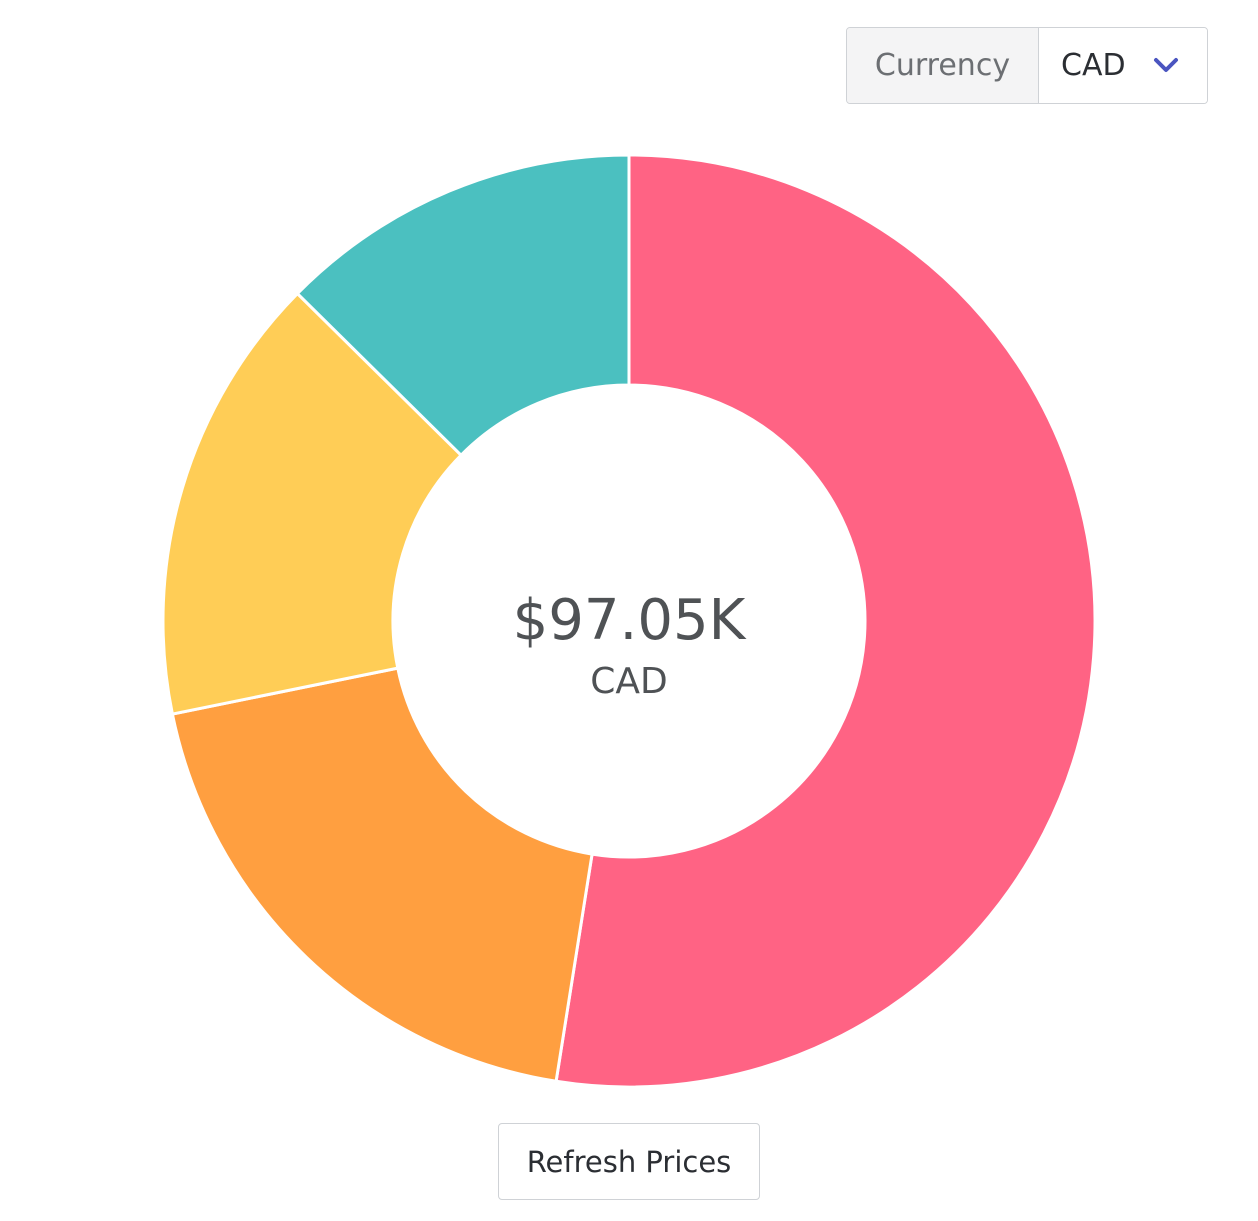 This screenshot has height=1221, width=1258. I want to click on portfolio-total-currency: CAD, so click(629, 681).